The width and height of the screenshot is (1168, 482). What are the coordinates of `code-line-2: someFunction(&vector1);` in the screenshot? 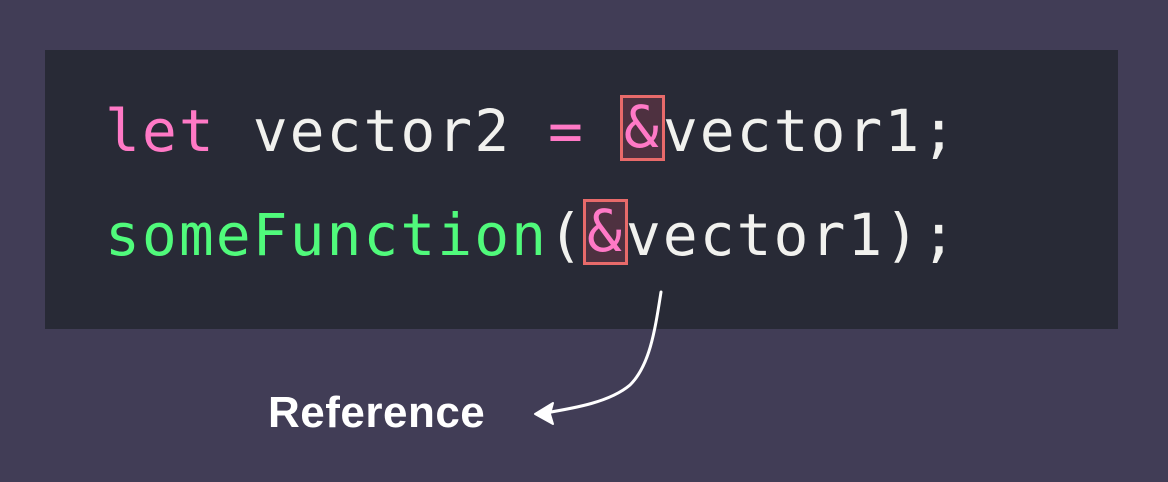 It's located at (532, 233).